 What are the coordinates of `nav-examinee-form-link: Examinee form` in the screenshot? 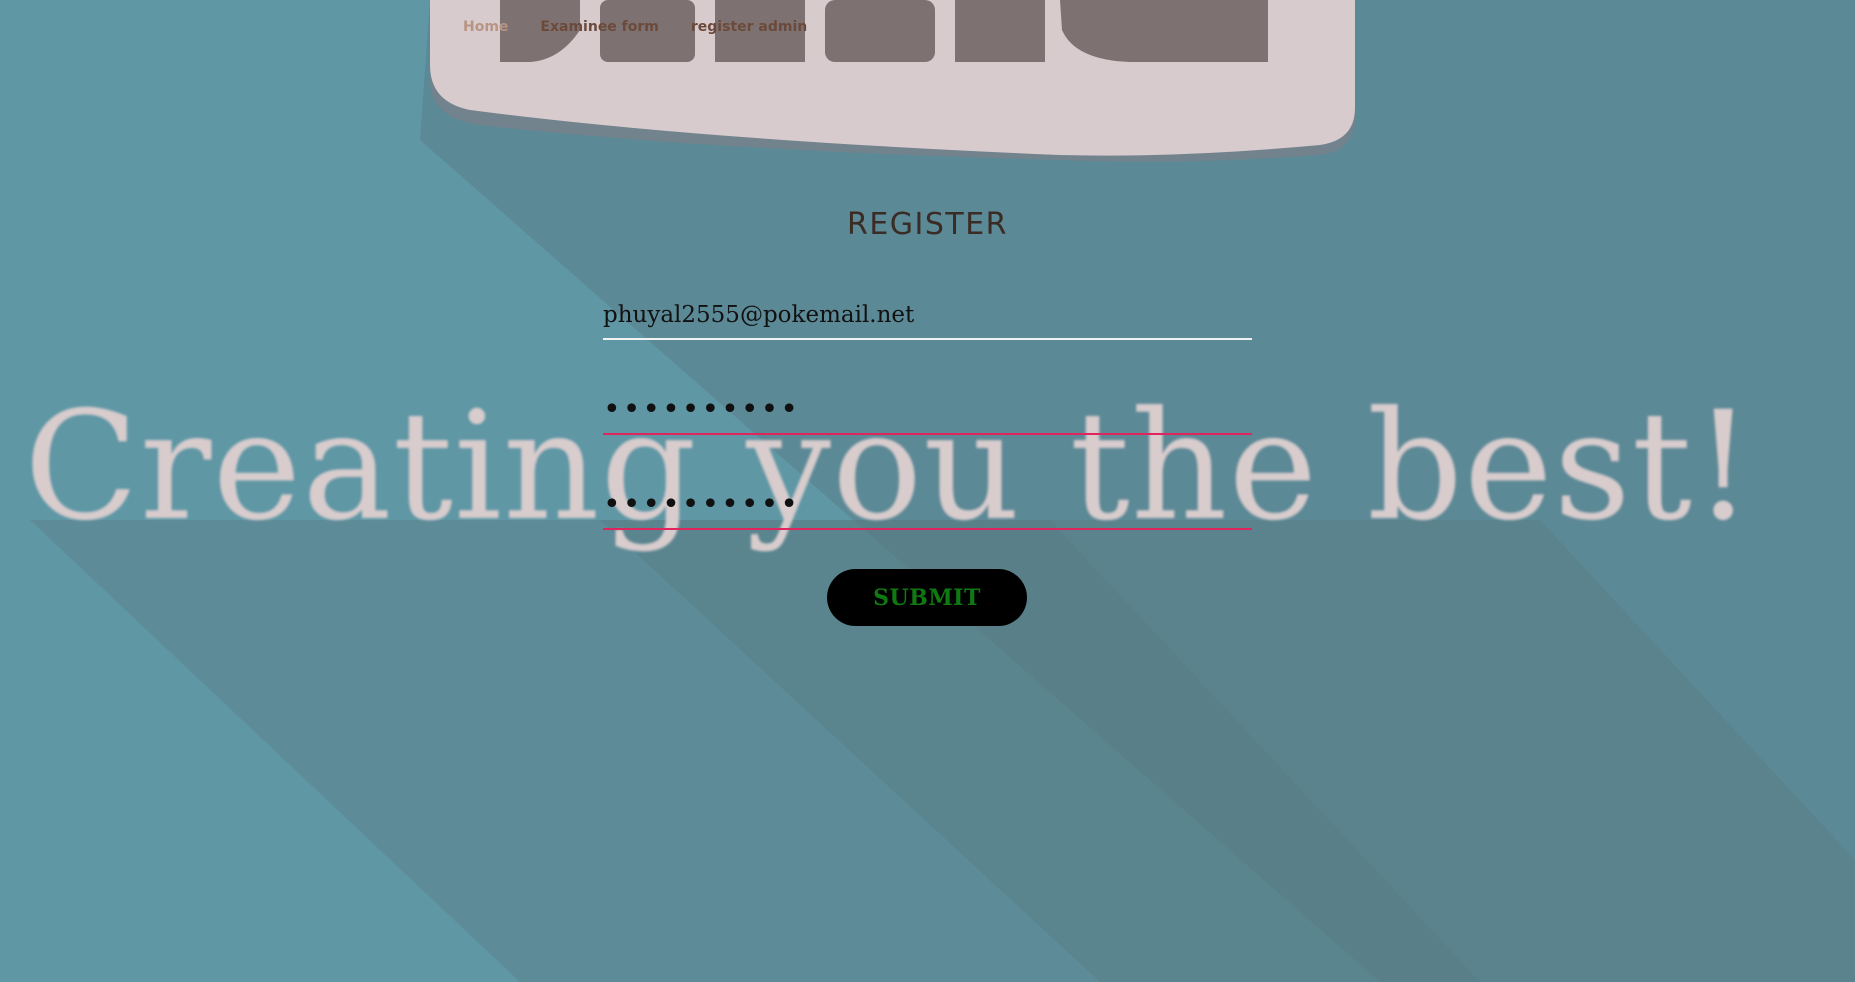 It's located at (599, 27).